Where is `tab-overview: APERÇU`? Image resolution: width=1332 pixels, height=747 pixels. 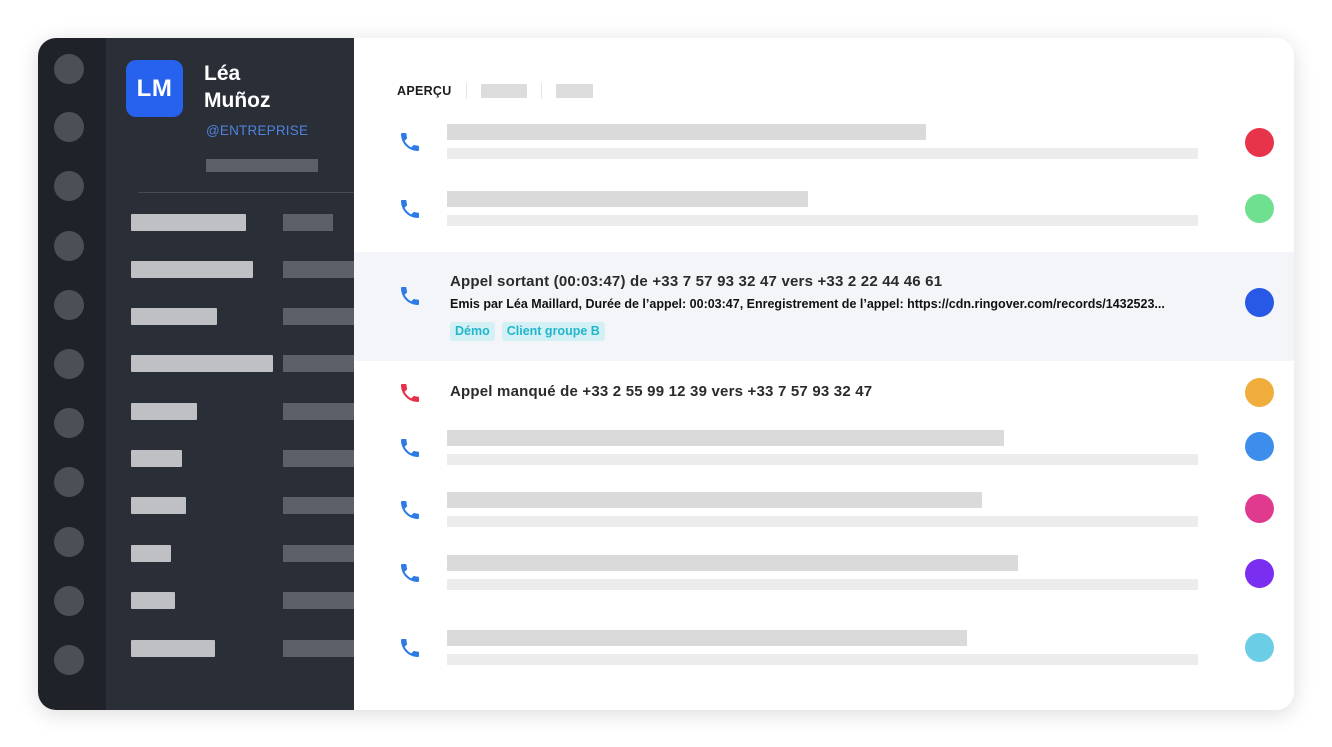
tab-overview: APERÇU is located at coordinates (424, 91).